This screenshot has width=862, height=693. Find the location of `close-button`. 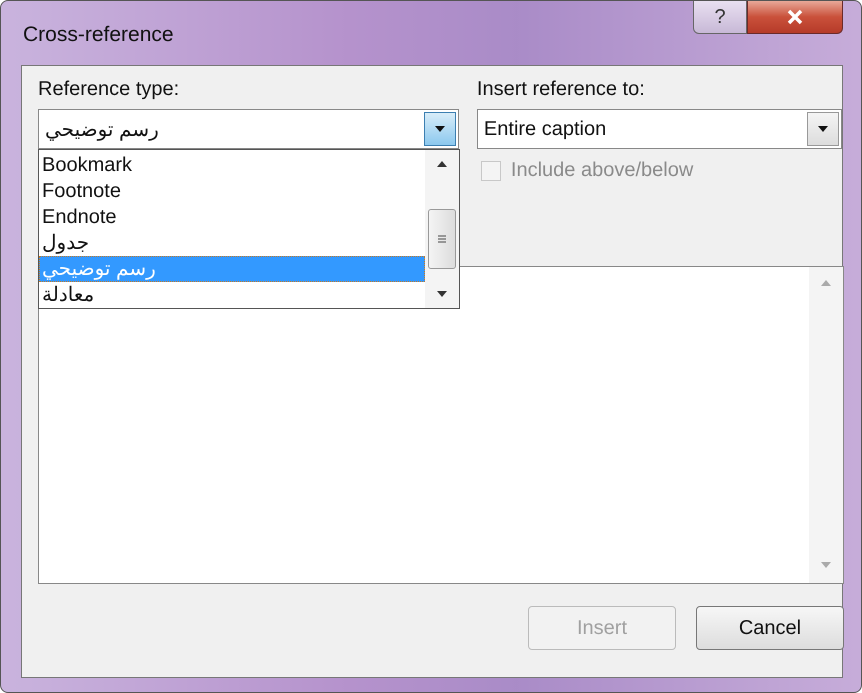

close-button is located at coordinates (795, 17).